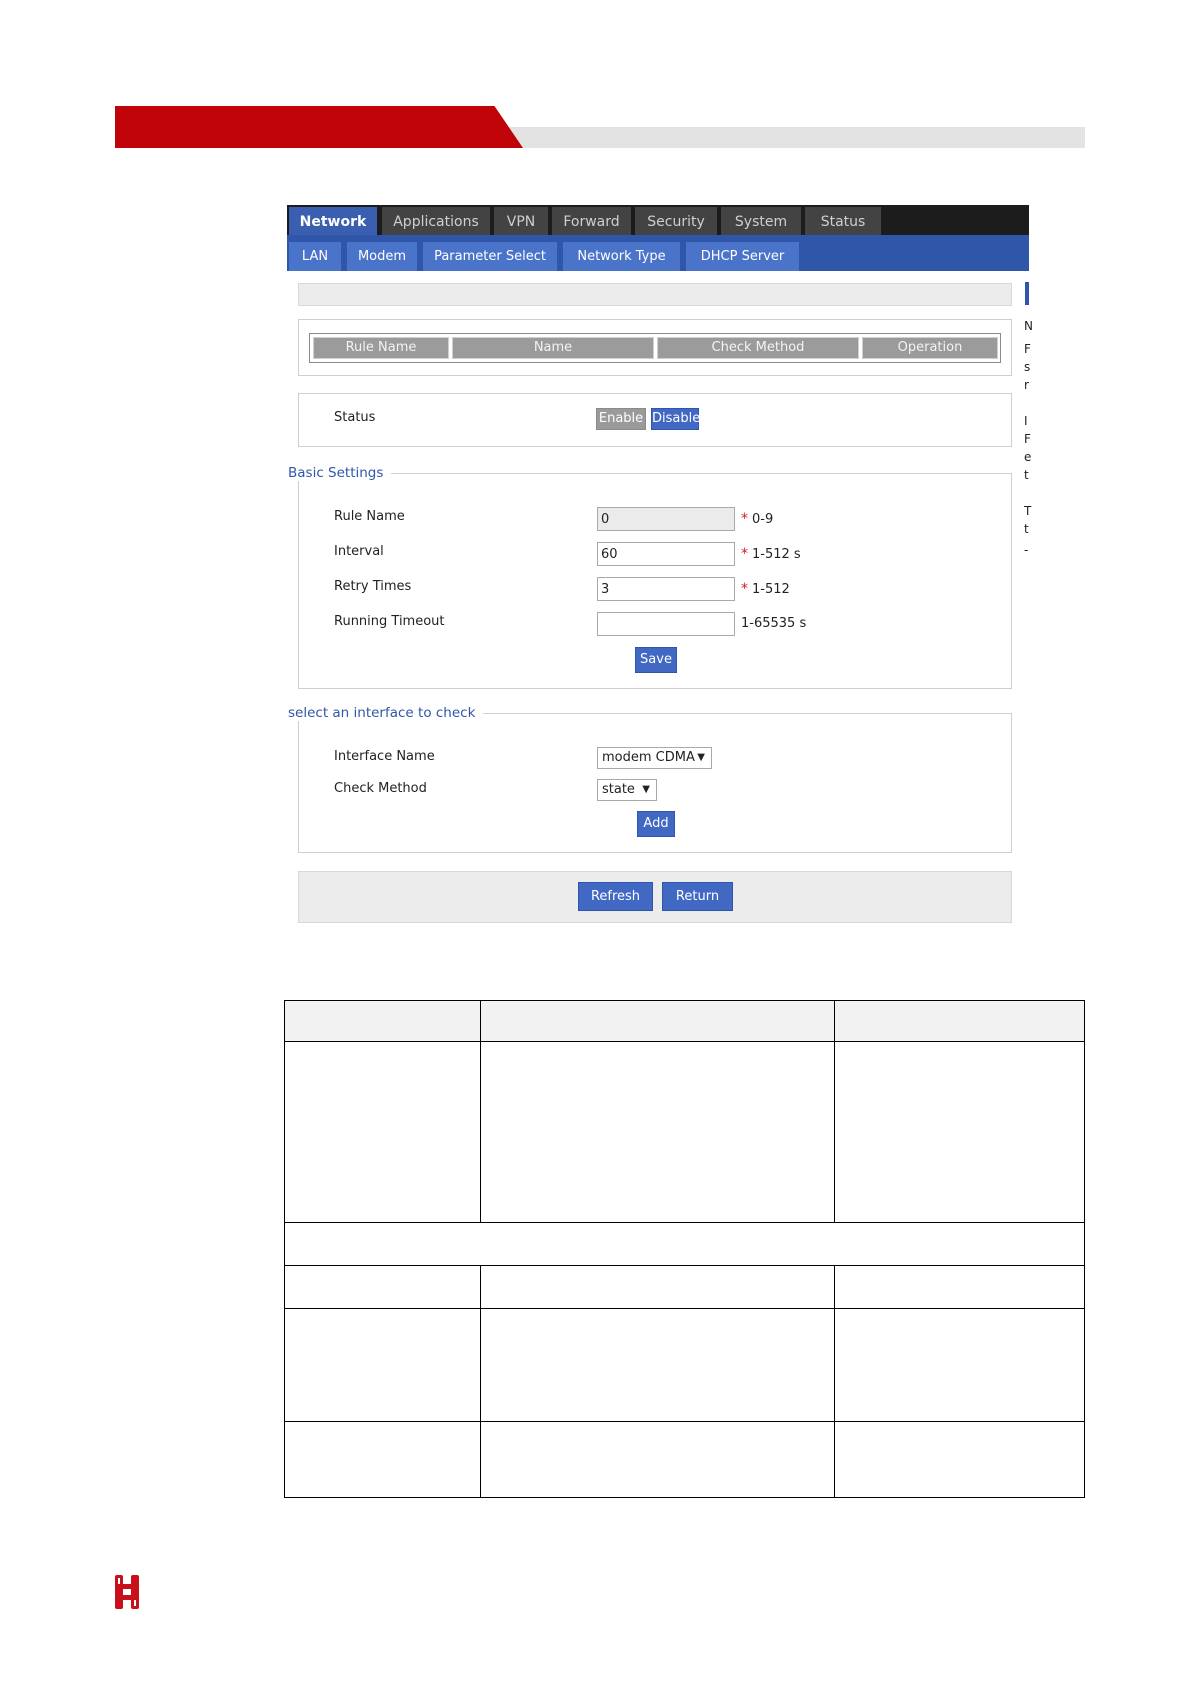  Describe the element at coordinates (319, 127) in the screenshot. I see `header-red-banner` at that location.